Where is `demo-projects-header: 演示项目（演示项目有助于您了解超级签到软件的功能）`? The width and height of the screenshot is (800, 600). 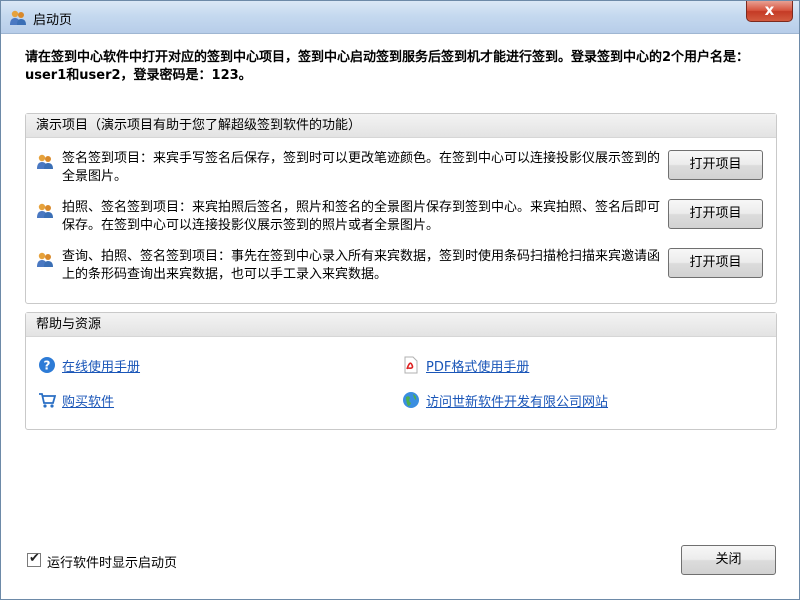 demo-projects-header: 演示项目（演示项目有助于您了解超级签到软件的功能） is located at coordinates (401, 126).